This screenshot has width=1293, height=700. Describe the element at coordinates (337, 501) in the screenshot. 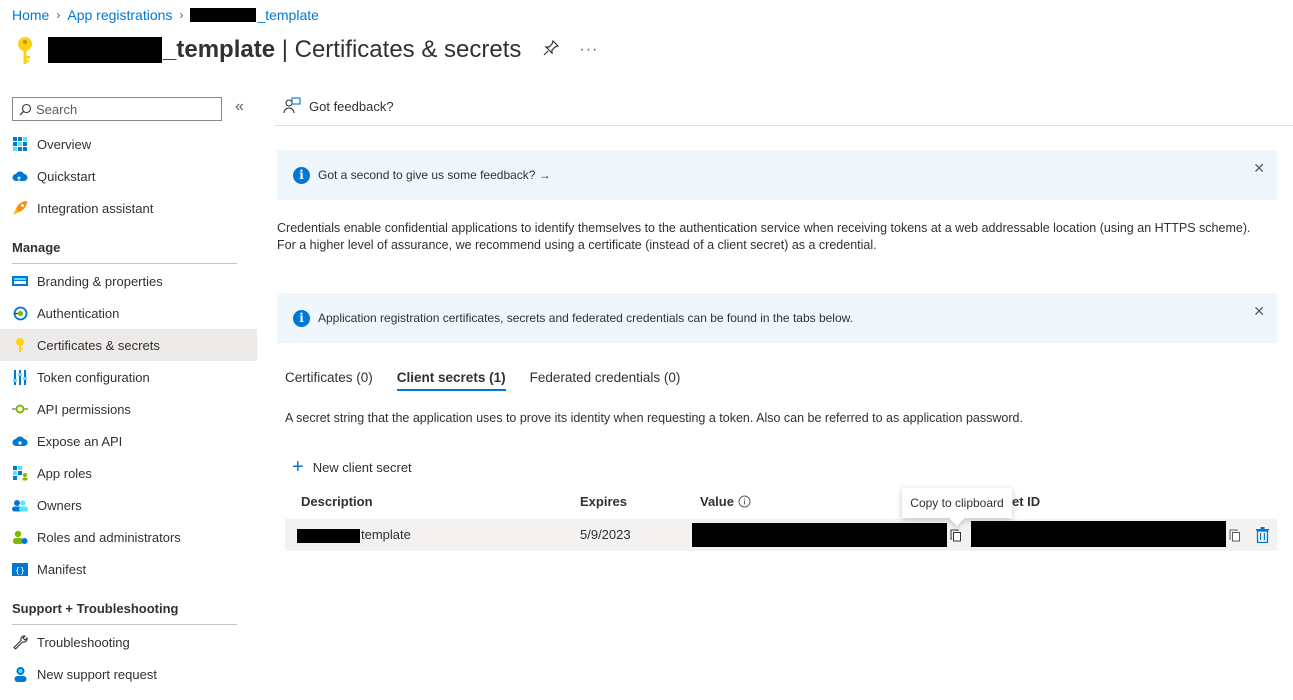

I see `column-header-description: Description` at that location.